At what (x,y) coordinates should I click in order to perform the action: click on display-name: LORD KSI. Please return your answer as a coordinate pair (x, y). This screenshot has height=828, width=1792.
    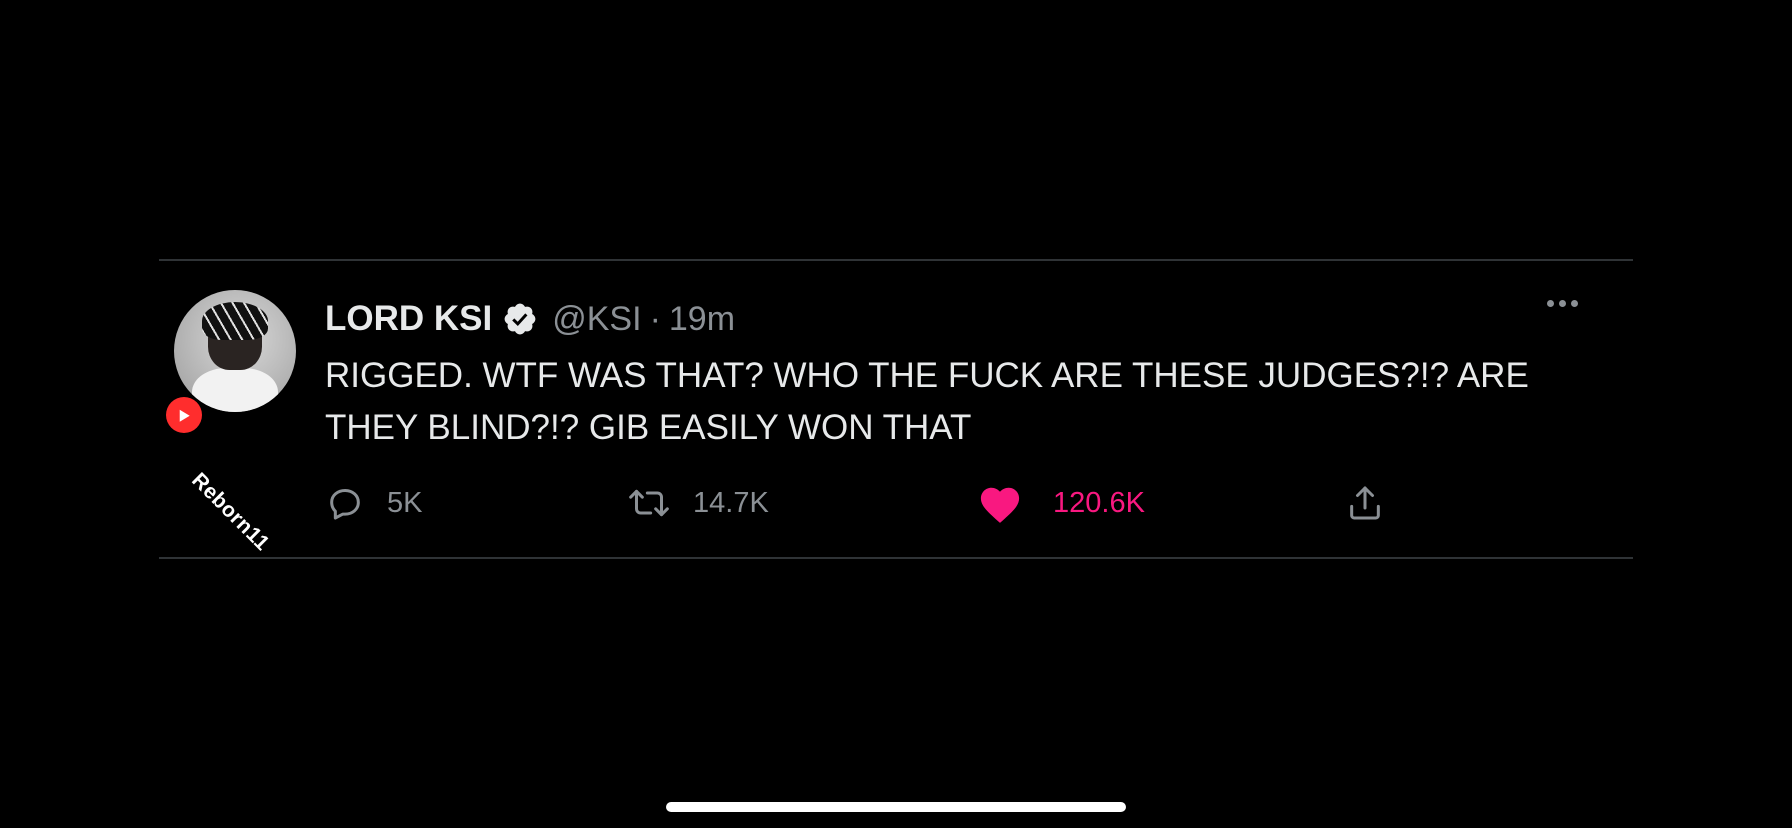
    Looking at the image, I should click on (408, 319).